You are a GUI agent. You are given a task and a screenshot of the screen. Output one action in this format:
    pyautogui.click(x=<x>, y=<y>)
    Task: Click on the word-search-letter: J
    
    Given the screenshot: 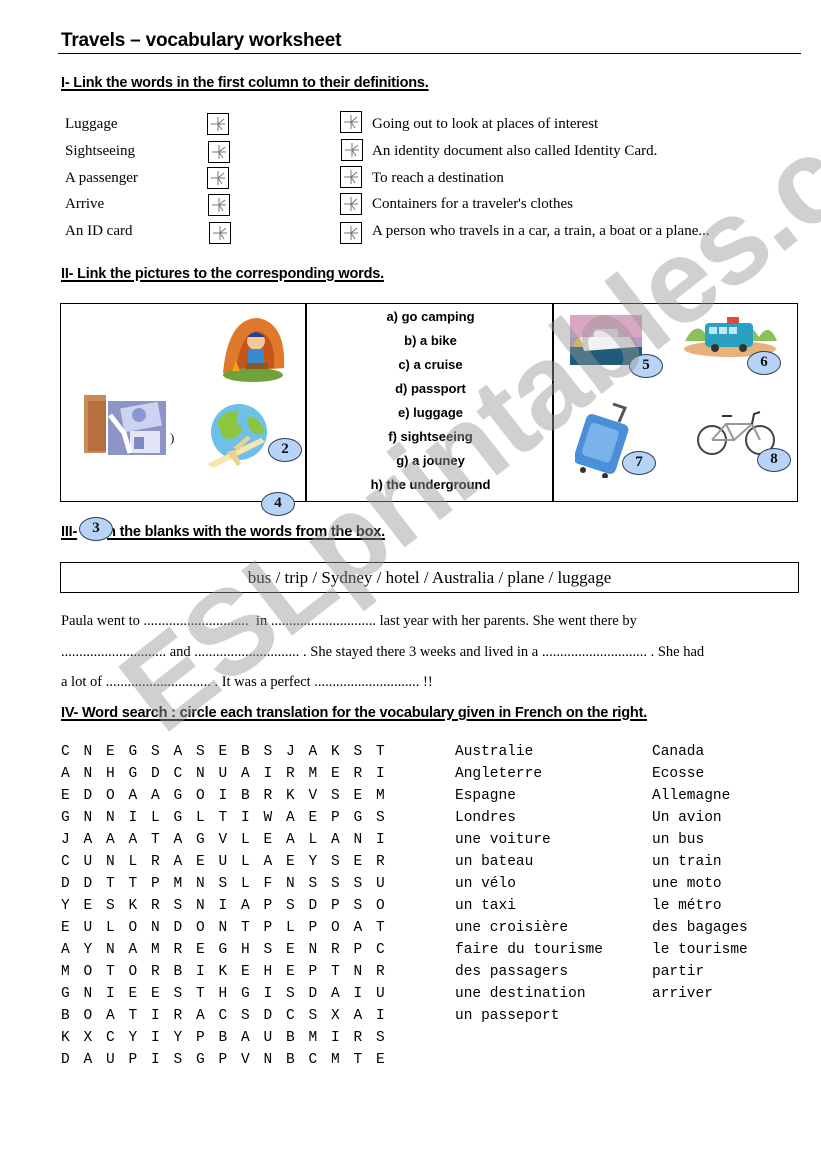 What is the action you would take?
    pyautogui.click(x=72, y=840)
    